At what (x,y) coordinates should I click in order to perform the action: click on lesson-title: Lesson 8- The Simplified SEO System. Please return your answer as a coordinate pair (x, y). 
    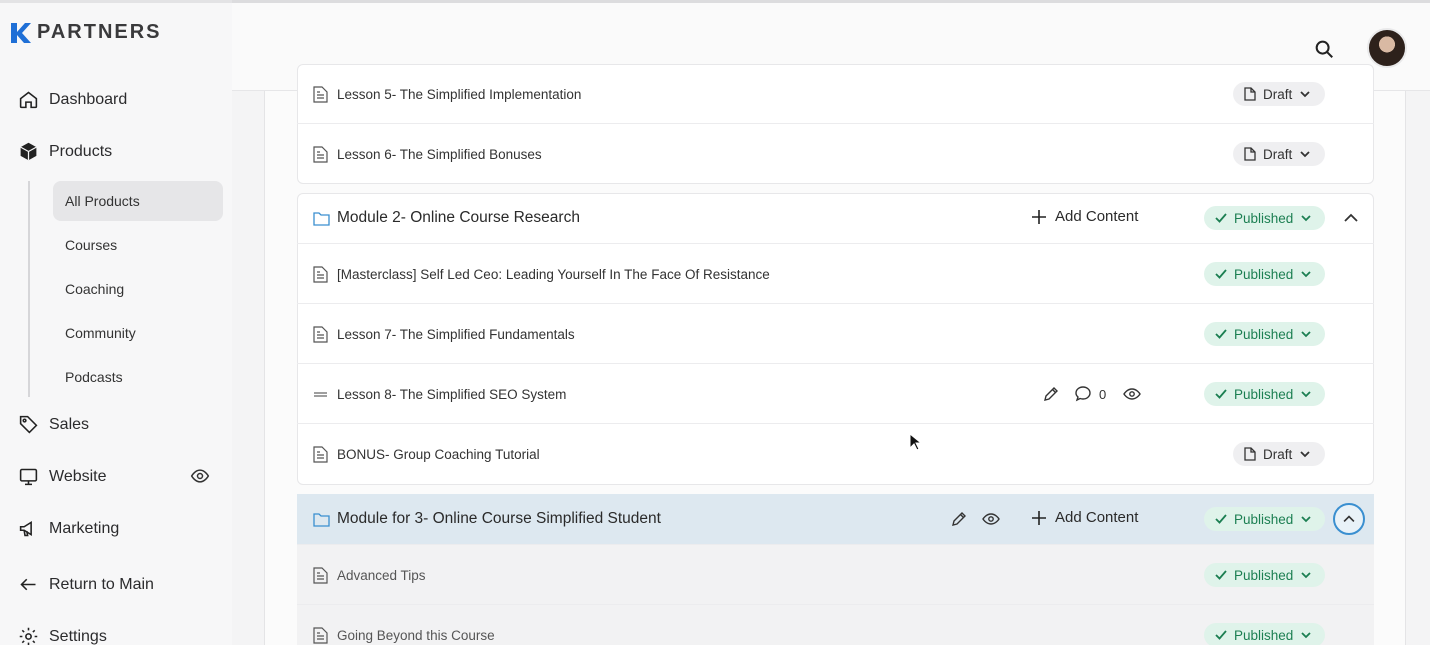
    Looking at the image, I should click on (452, 394).